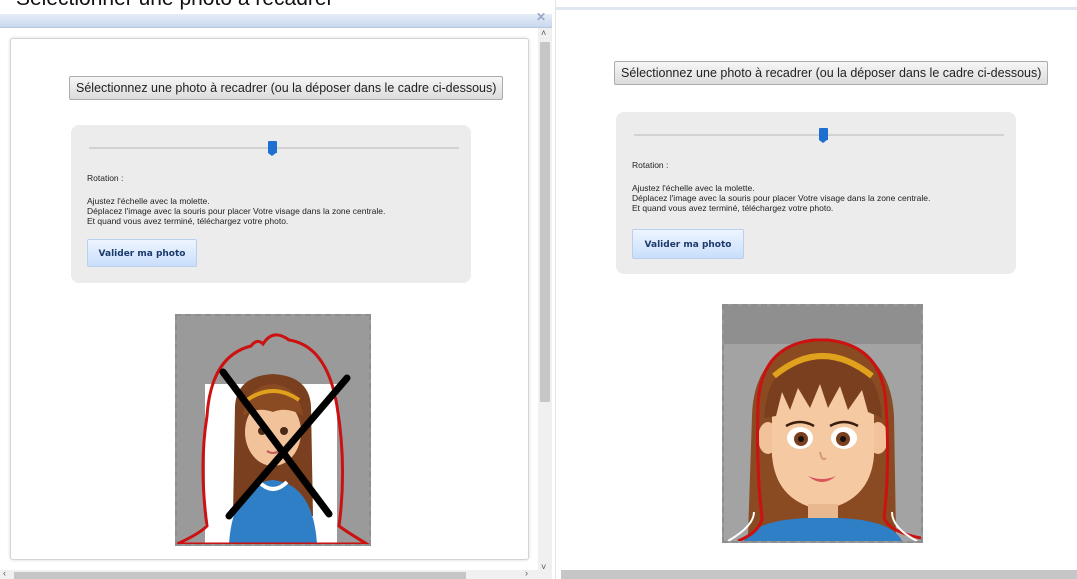 This screenshot has height=579, width=1077. What do you see at coordinates (543, 33) in the screenshot?
I see `chevron-up-icon: ˄` at bounding box center [543, 33].